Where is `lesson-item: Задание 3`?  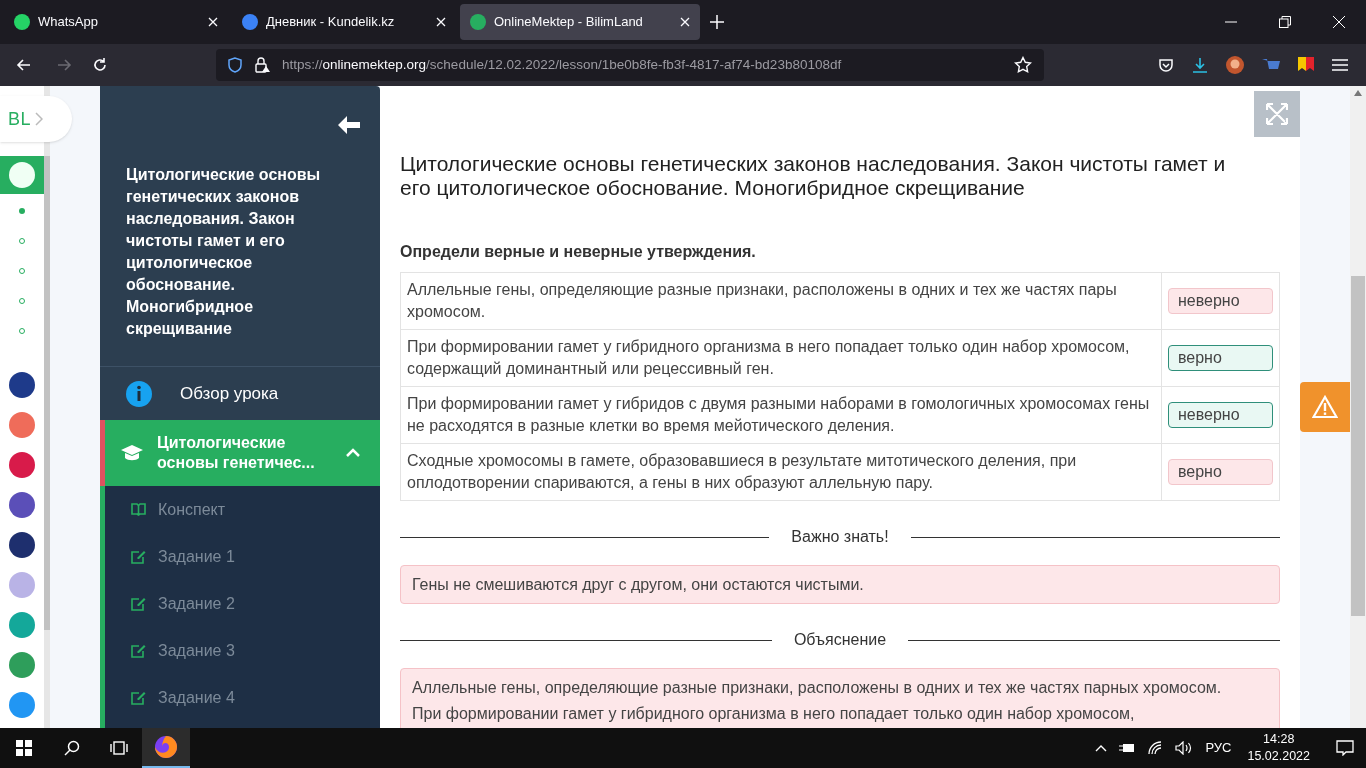
lesson-item: Задание 3 is located at coordinates (242, 650).